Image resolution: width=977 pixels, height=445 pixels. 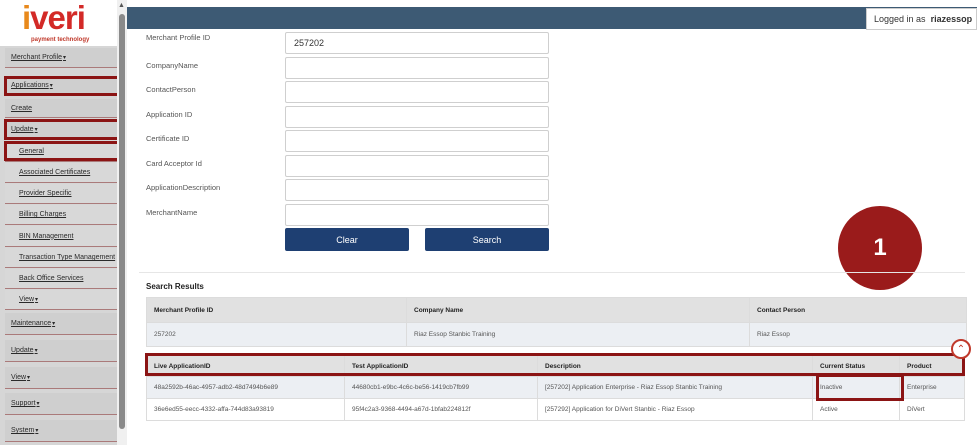 I want to click on merchant-name-input, so click(x=417, y=215).